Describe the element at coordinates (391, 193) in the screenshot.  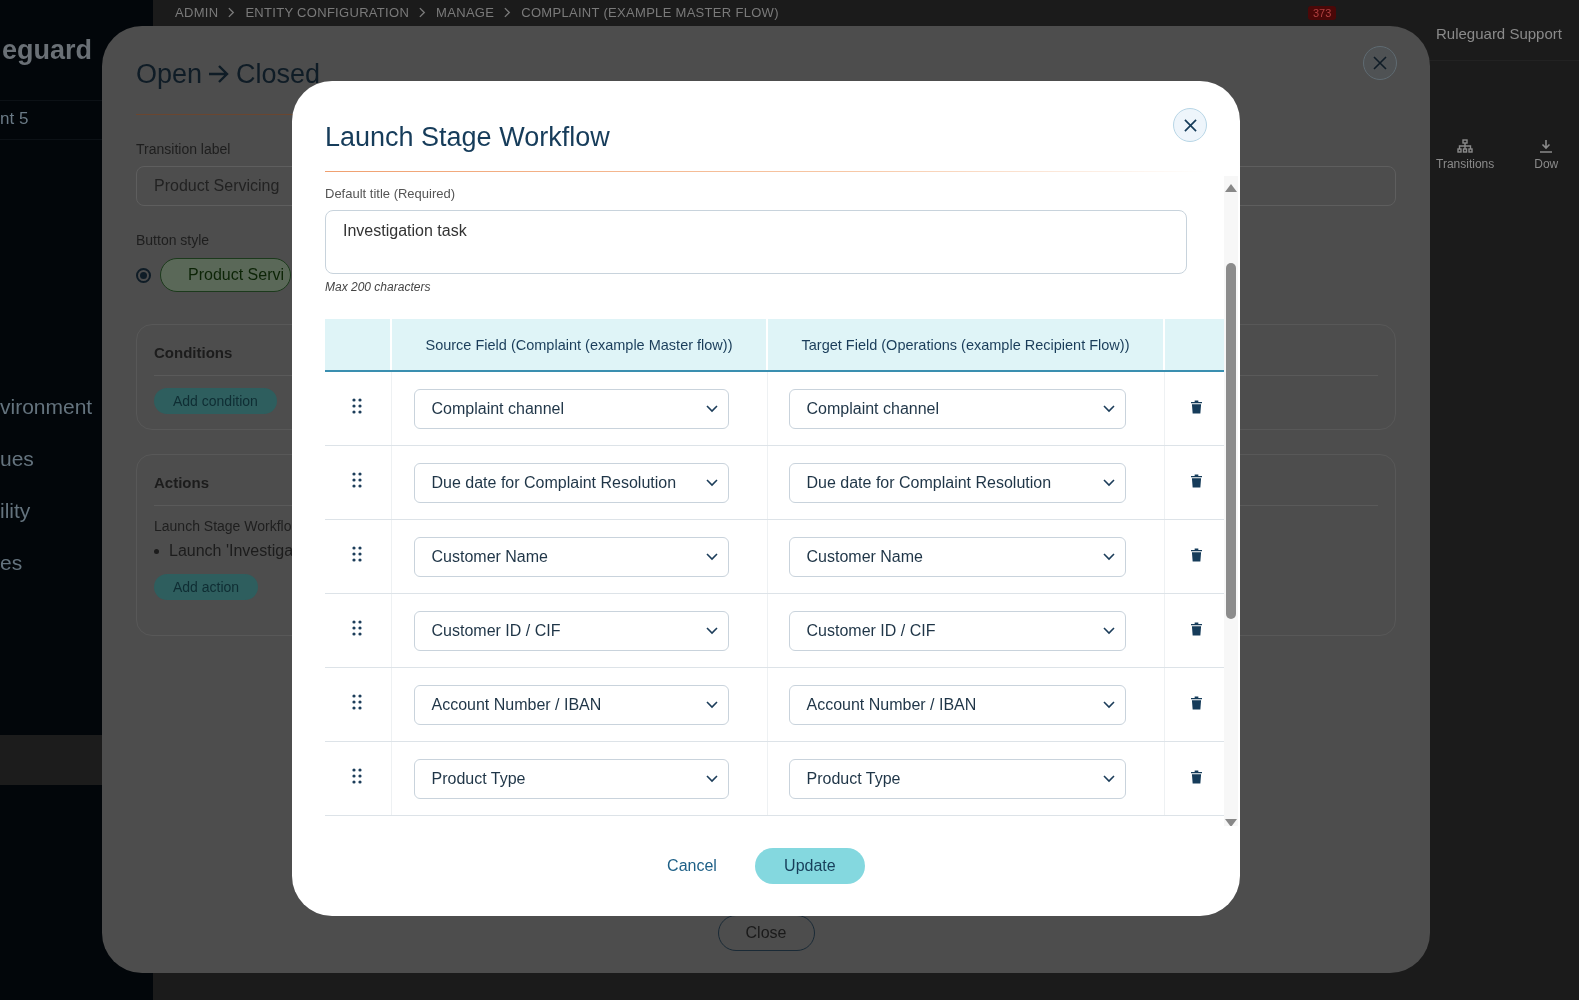
I see `field-label: Default title (Required)` at that location.